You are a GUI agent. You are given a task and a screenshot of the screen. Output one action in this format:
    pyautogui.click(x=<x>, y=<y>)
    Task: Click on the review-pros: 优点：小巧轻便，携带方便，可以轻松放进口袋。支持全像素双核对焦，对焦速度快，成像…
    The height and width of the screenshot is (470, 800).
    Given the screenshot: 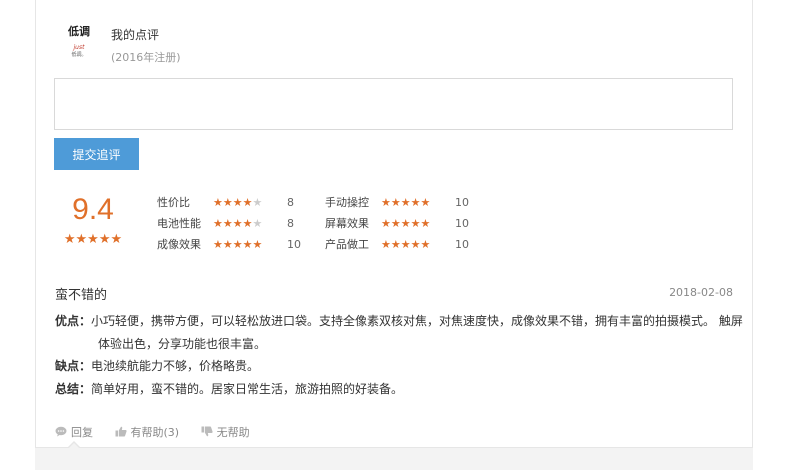 What is the action you would take?
    pyautogui.click(x=400, y=333)
    